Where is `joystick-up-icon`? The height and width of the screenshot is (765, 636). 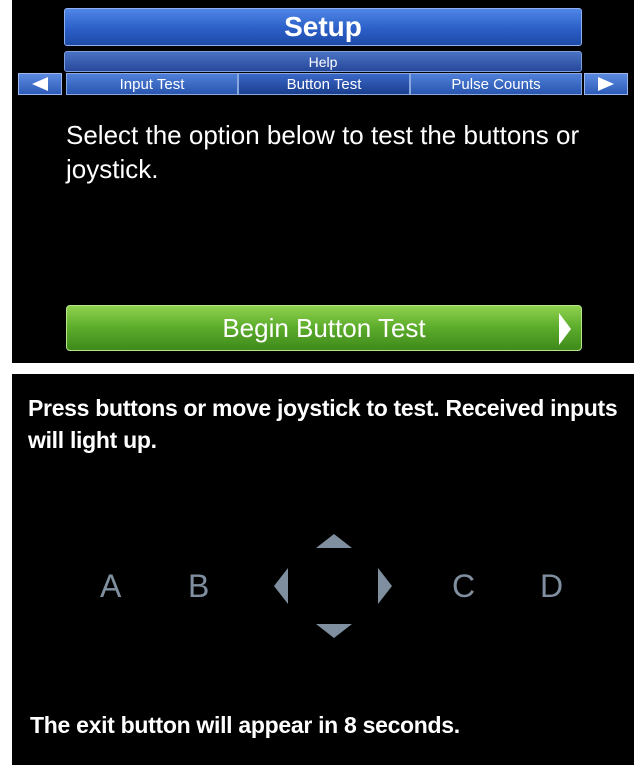
joystick-up-icon is located at coordinates (334, 541).